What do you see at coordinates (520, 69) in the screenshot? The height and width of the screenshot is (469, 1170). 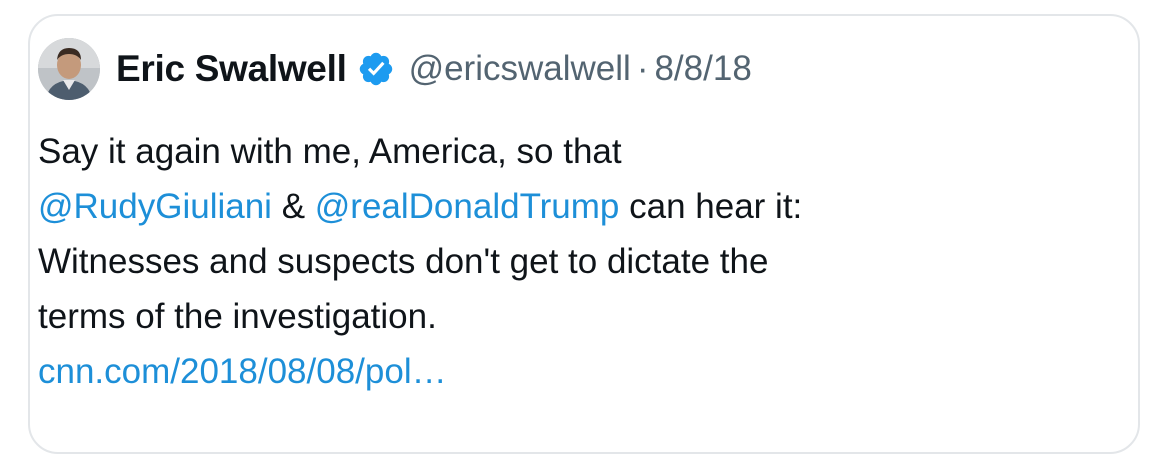 I see `author-handle: @ericswalwell` at bounding box center [520, 69].